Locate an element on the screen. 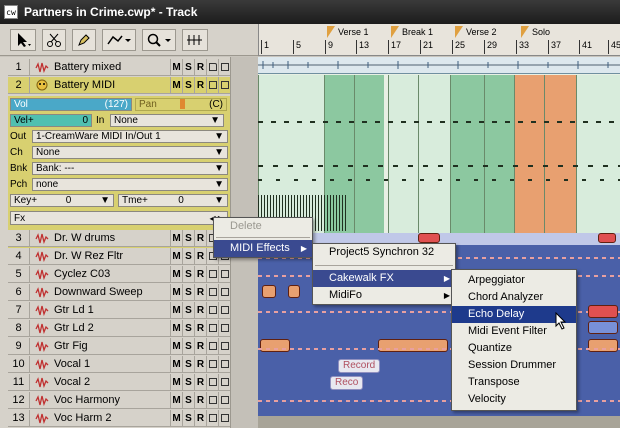  envelope-tool-button is located at coordinates (119, 39).